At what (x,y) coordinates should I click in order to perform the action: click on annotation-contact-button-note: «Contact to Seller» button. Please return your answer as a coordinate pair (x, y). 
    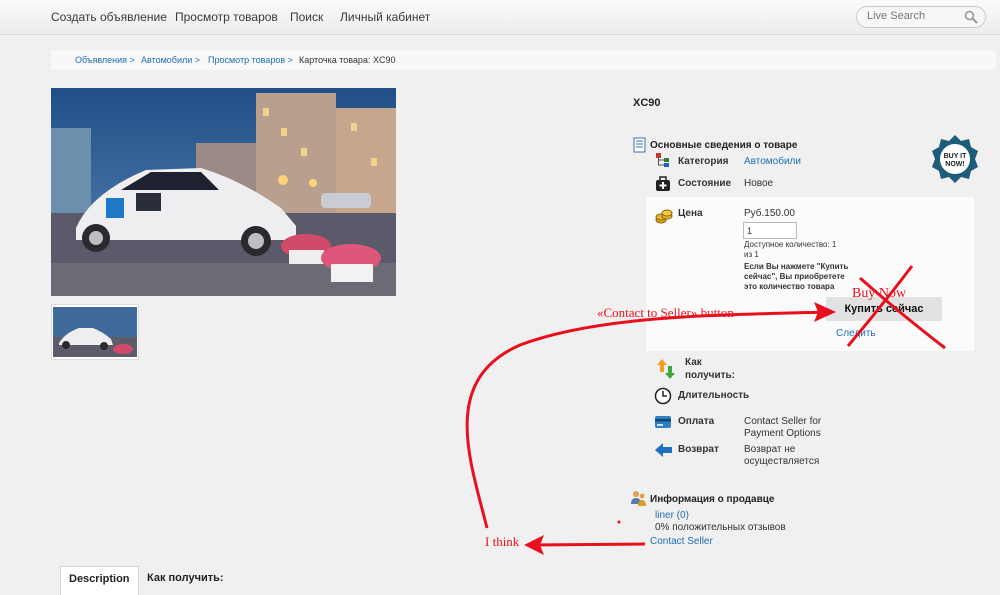
    Looking at the image, I should click on (665, 312).